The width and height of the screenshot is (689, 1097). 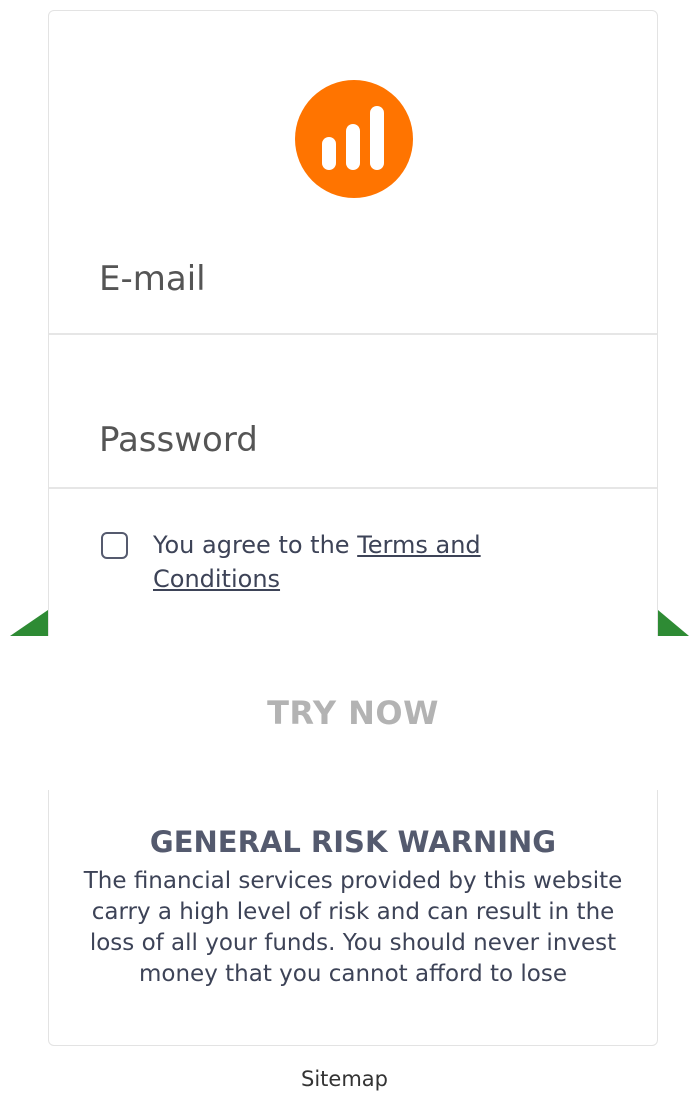 What do you see at coordinates (344, 1079) in the screenshot?
I see `sitemap-link: Sitemap` at bounding box center [344, 1079].